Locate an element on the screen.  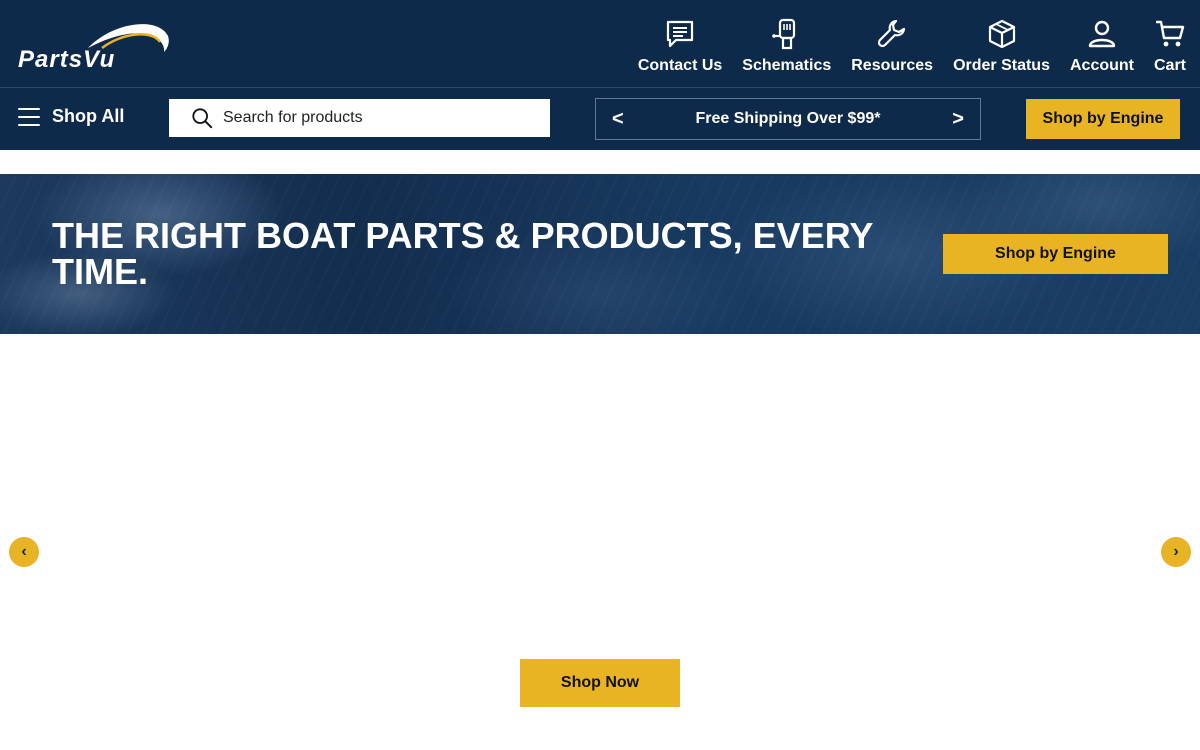
nav-schematics: Schematics is located at coordinates (786, 44).